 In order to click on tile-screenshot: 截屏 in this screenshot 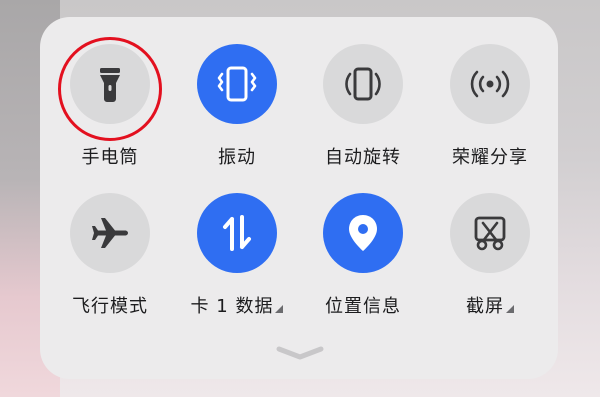, I will do `click(490, 241)`.